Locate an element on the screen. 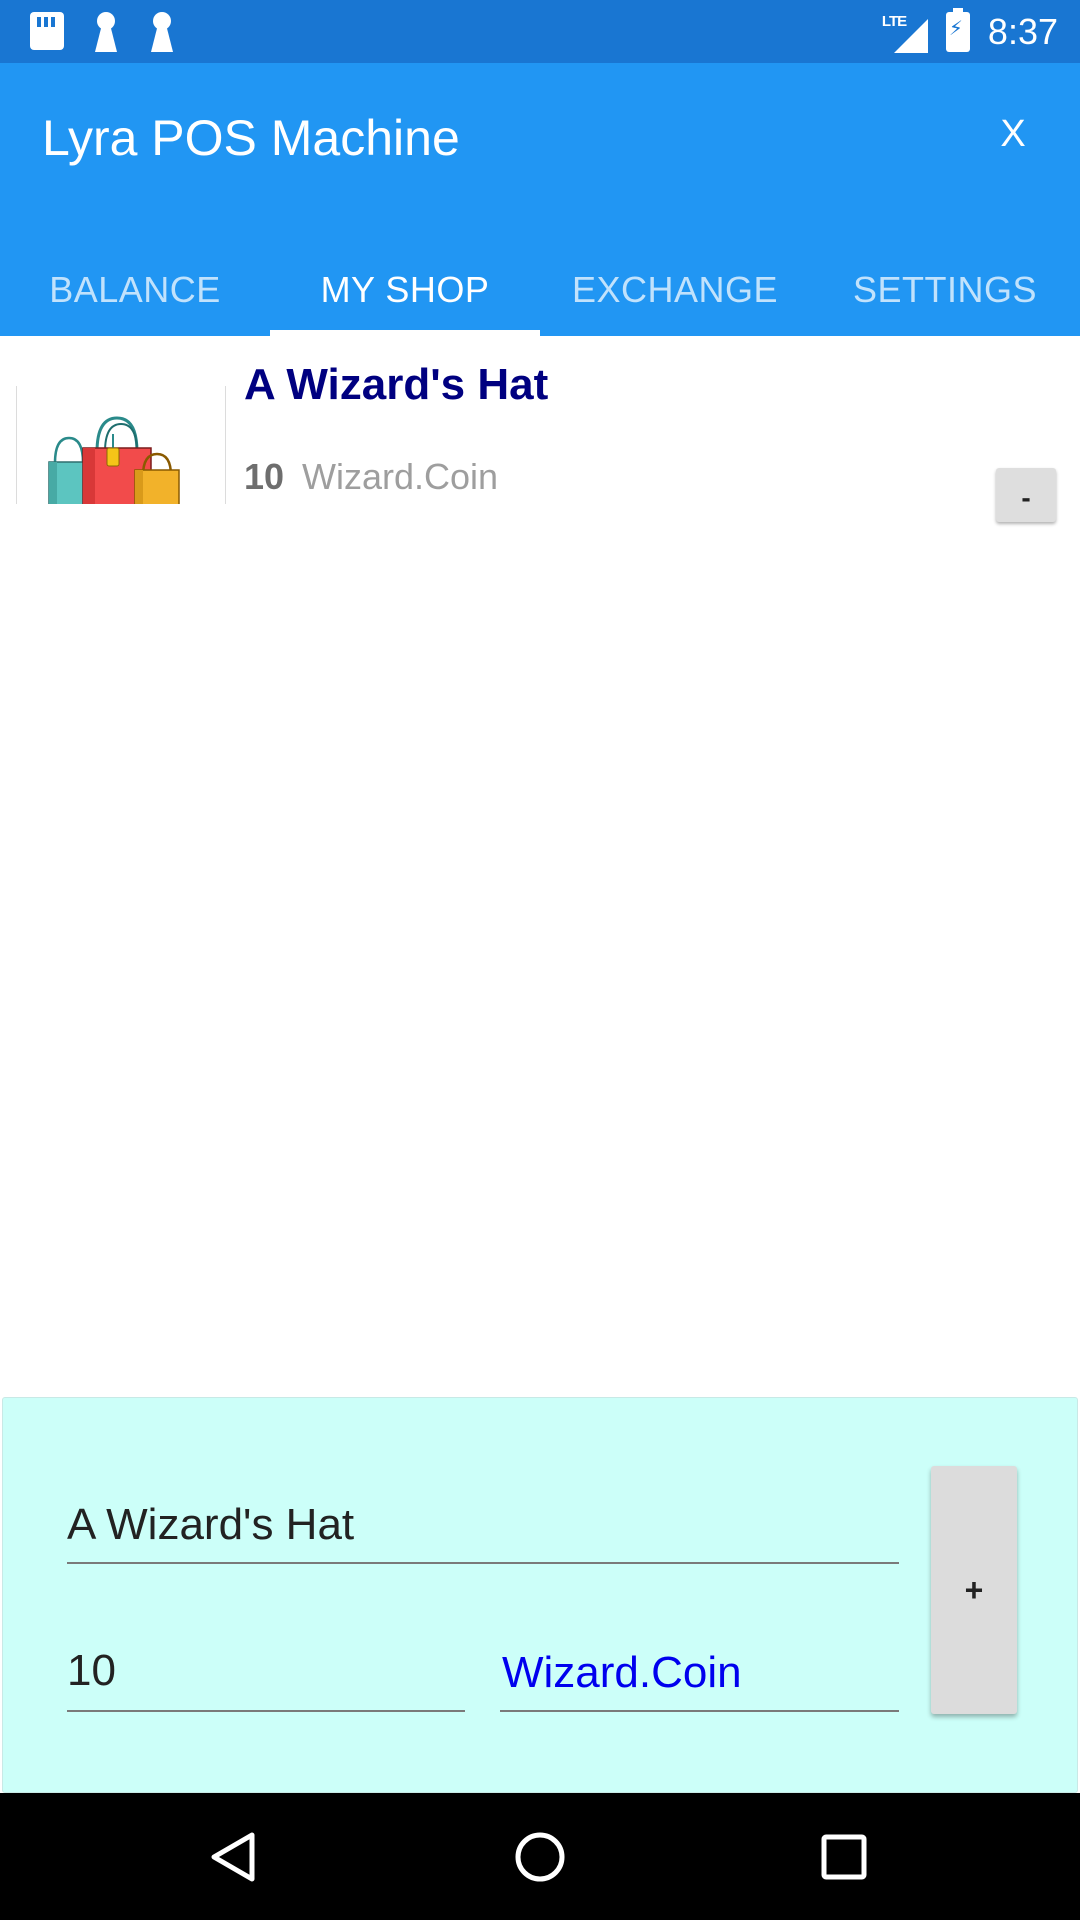 The height and width of the screenshot is (1920, 1080). battery-charging-icon is located at coordinates (957, 30).